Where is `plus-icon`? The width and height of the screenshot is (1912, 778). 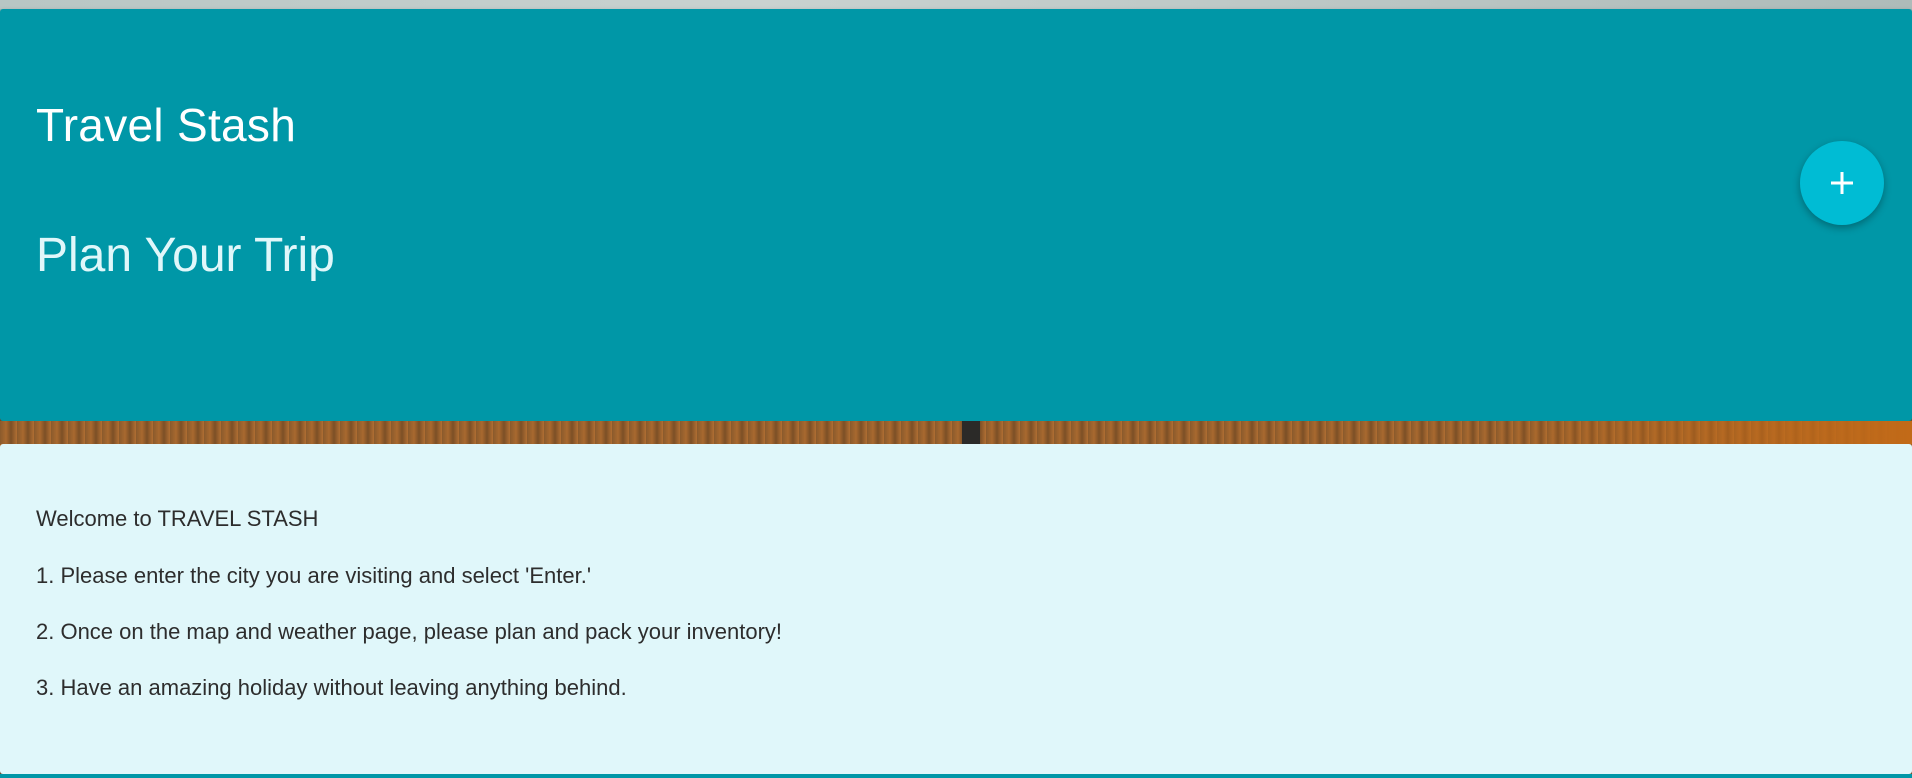 plus-icon is located at coordinates (1842, 183).